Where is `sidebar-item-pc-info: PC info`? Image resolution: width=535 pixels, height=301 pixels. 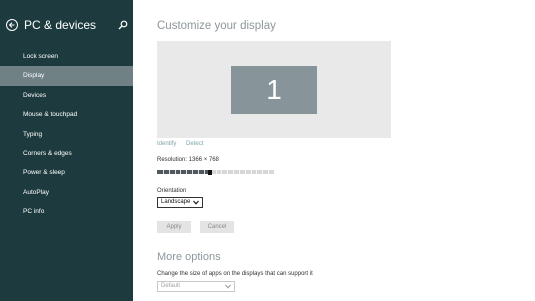 sidebar-item-pc-info: PC info is located at coordinates (66, 211).